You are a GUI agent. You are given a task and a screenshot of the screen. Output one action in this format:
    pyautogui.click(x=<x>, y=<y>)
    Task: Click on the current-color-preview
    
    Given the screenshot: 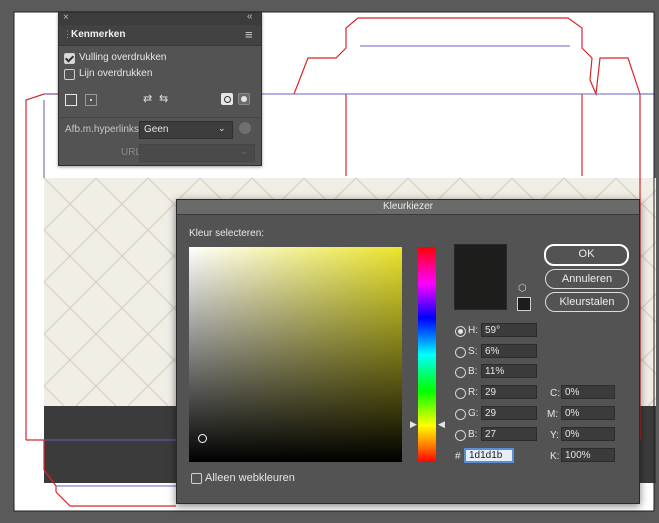 What is the action you would take?
    pyautogui.click(x=480, y=277)
    